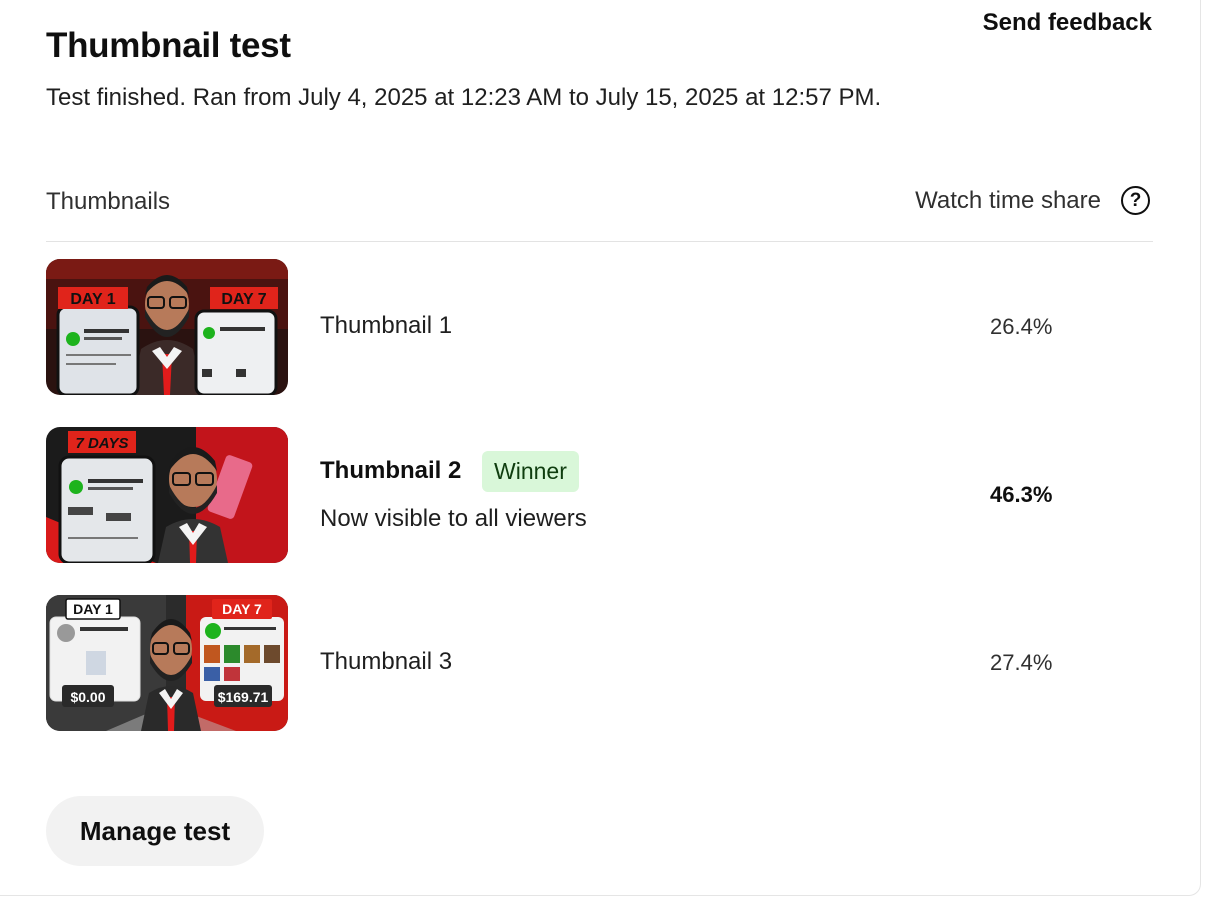  I want to click on header-divider, so click(599, 241).